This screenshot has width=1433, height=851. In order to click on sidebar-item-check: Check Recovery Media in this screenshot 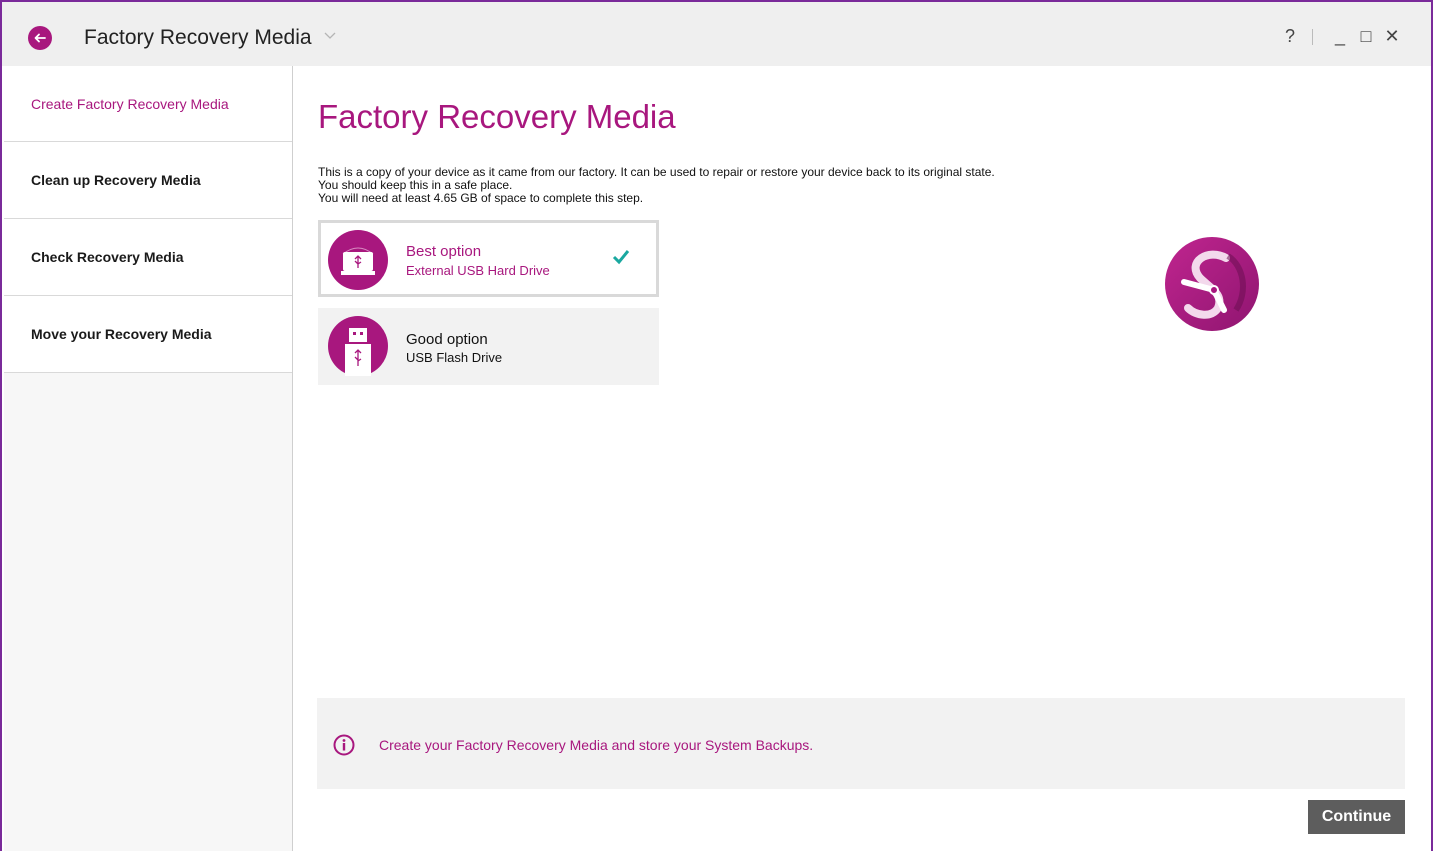, I will do `click(148, 257)`.